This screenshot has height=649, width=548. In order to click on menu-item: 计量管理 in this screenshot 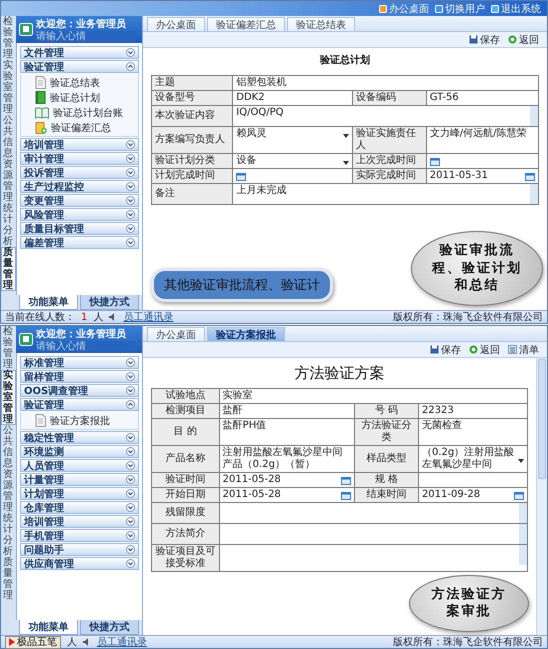, I will do `click(79, 479)`.